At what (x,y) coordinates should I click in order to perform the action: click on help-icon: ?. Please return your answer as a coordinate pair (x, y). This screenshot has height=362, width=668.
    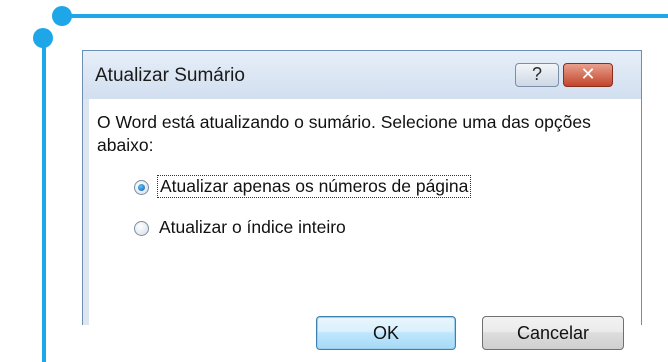
    Looking at the image, I should click on (536, 74).